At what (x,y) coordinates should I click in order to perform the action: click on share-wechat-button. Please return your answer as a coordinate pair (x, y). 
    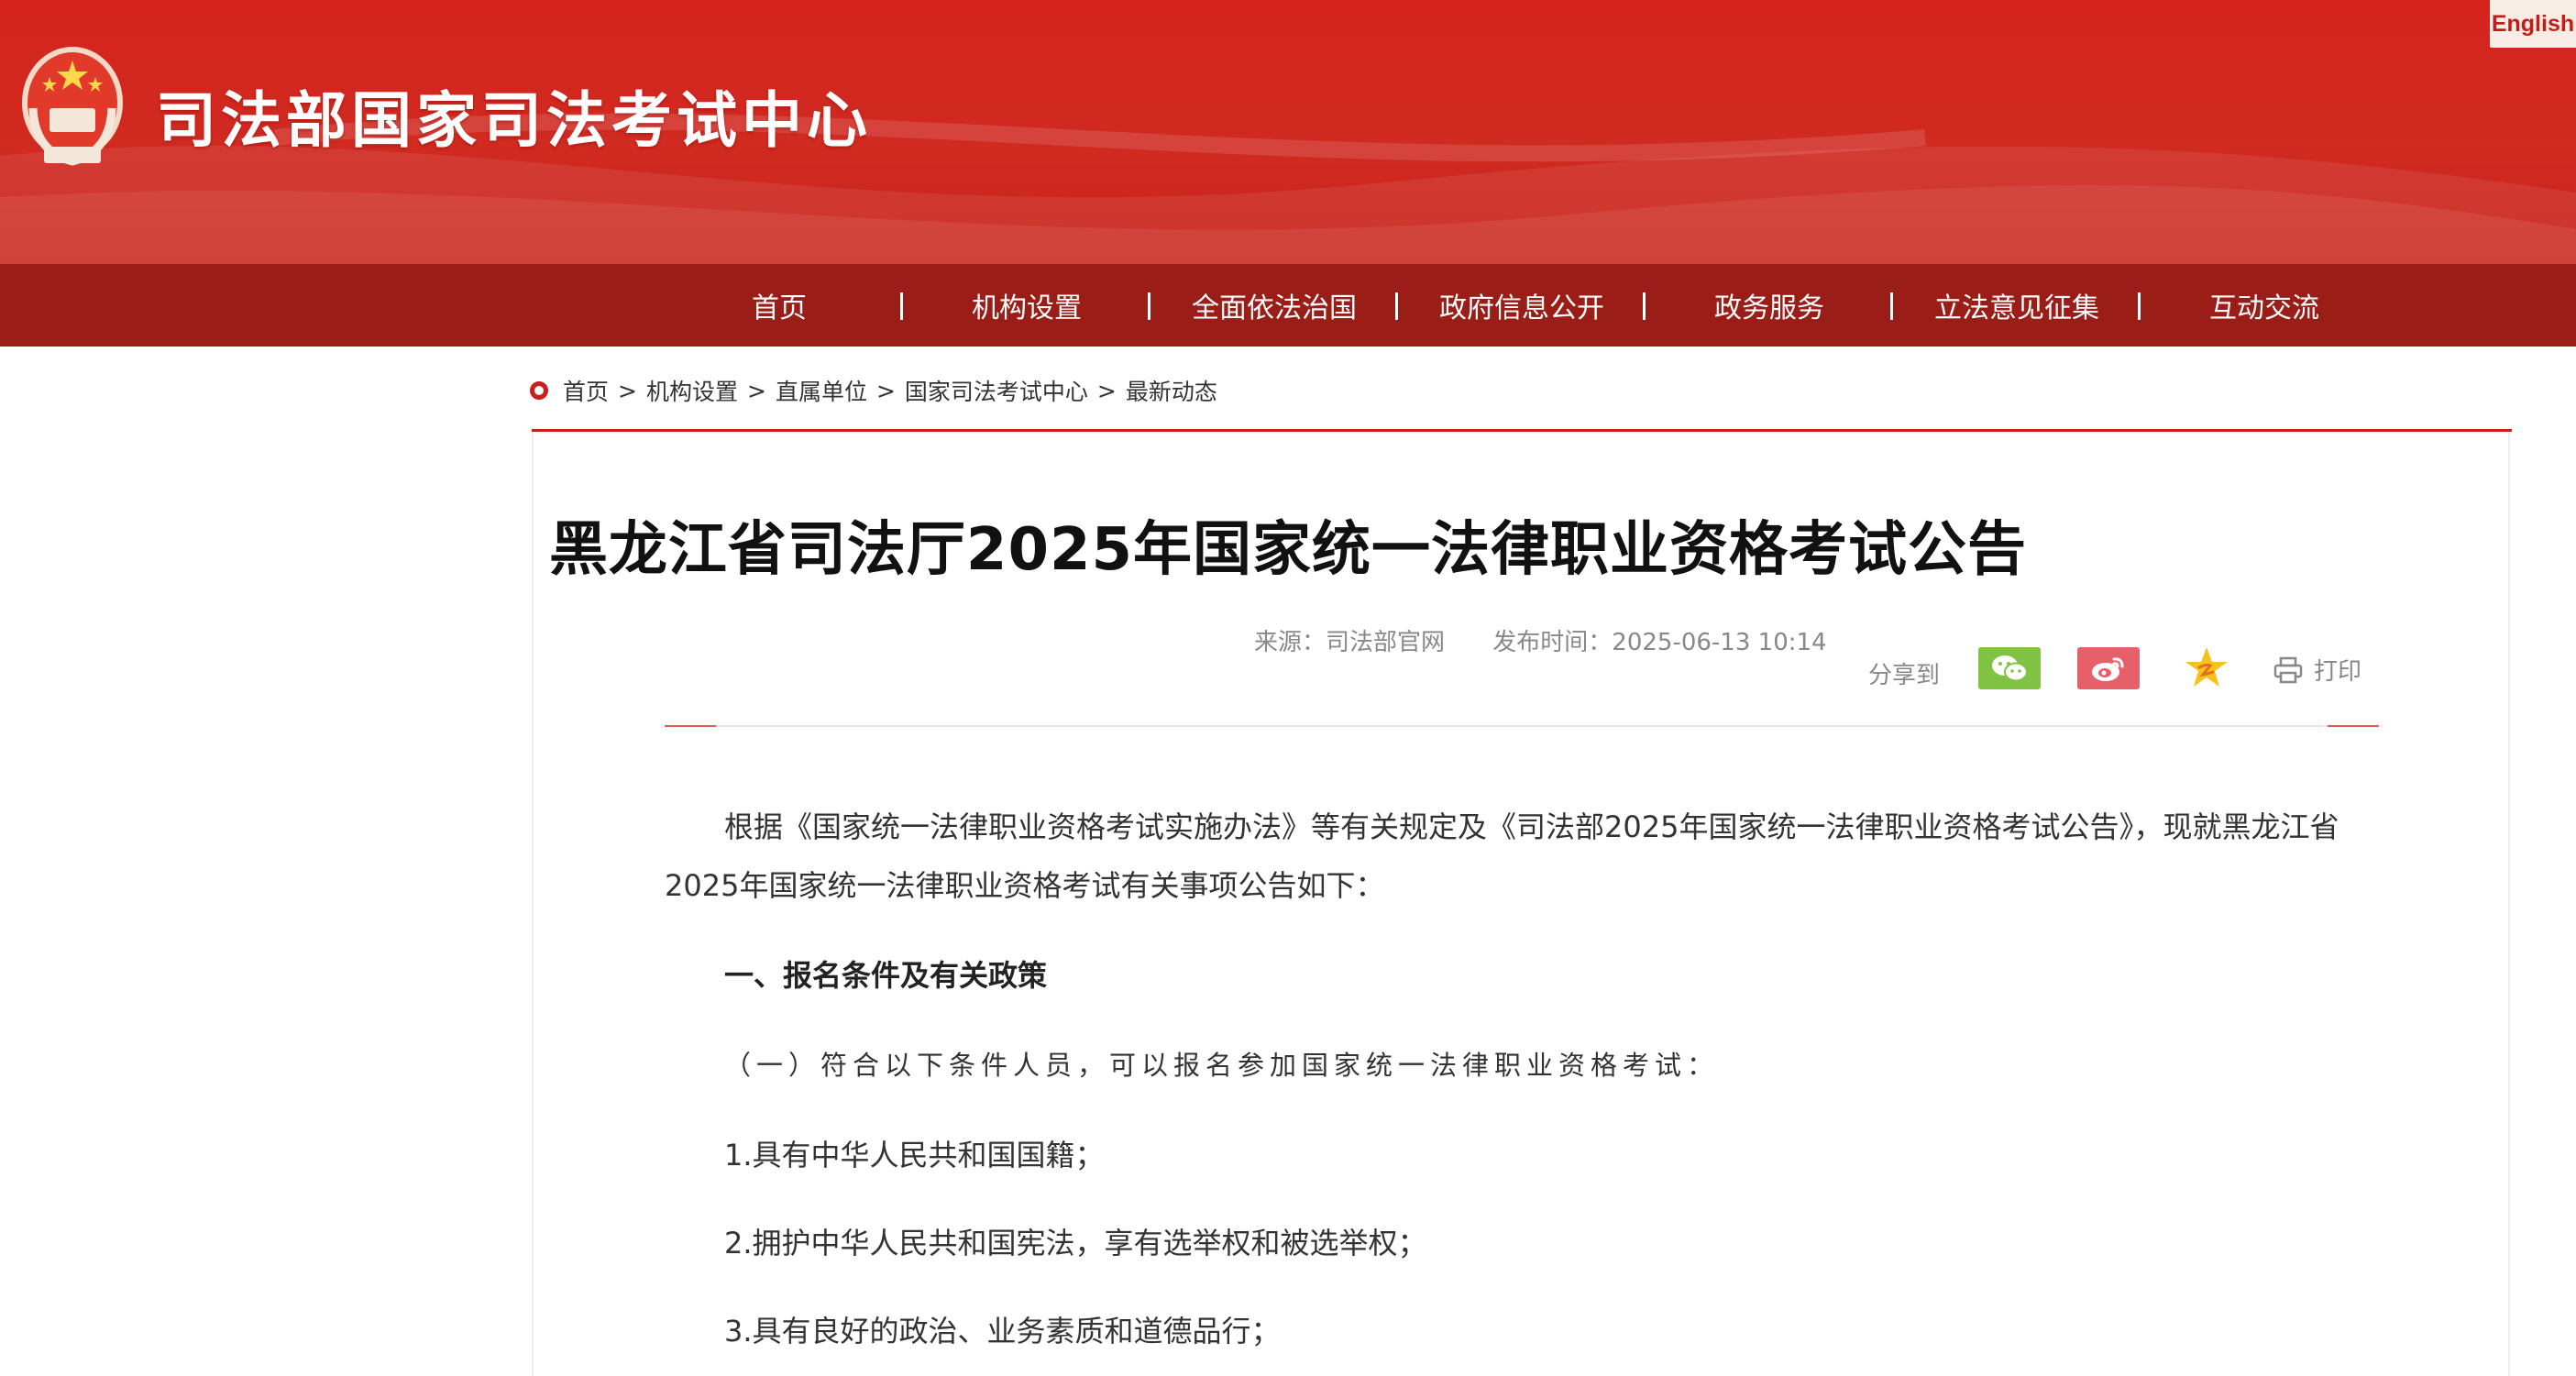
    Looking at the image, I should click on (2010, 668).